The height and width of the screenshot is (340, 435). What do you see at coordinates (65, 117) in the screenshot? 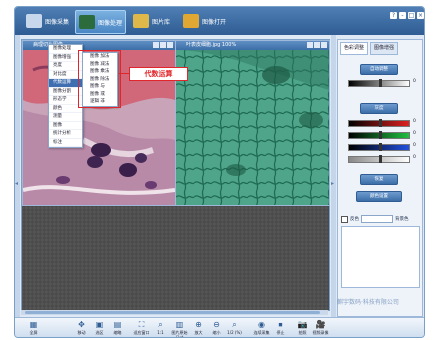
I see `menu-item: 测量` at bounding box center [65, 117].